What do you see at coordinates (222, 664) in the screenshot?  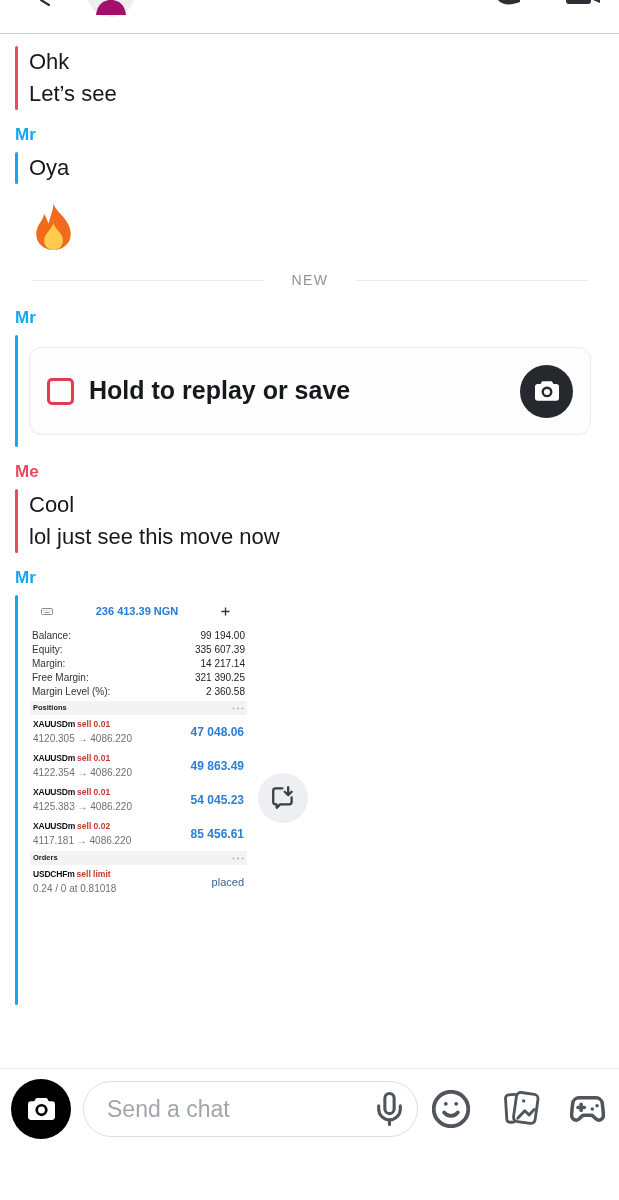 I see `summary-value: 14 217.14` at bounding box center [222, 664].